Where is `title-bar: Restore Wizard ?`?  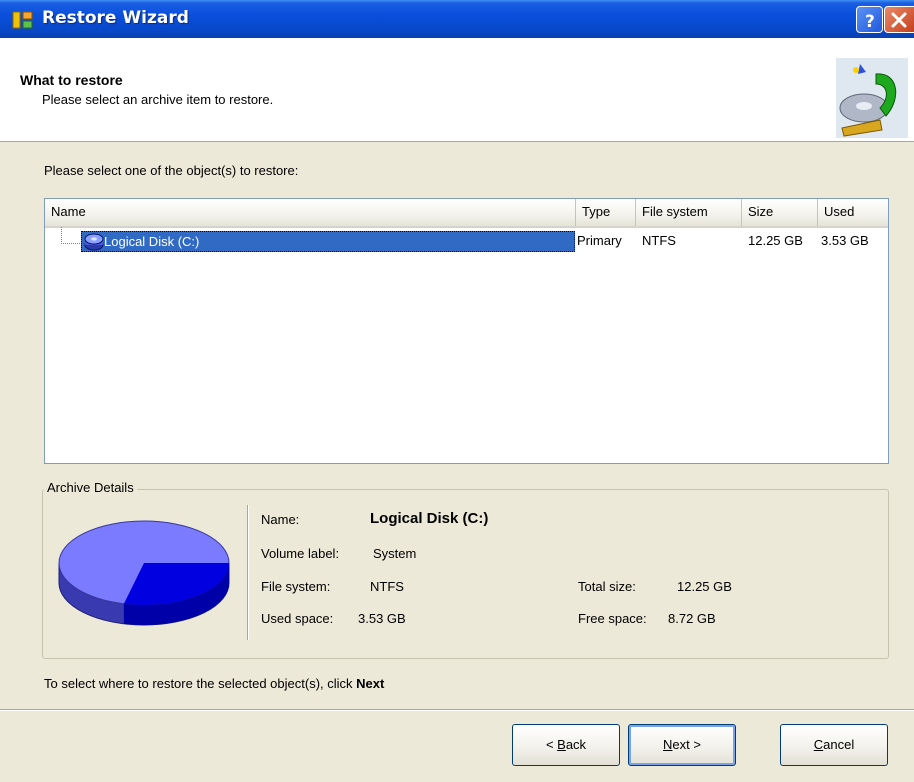 title-bar: Restore Wizard ? is located at coordinates (457, 19).